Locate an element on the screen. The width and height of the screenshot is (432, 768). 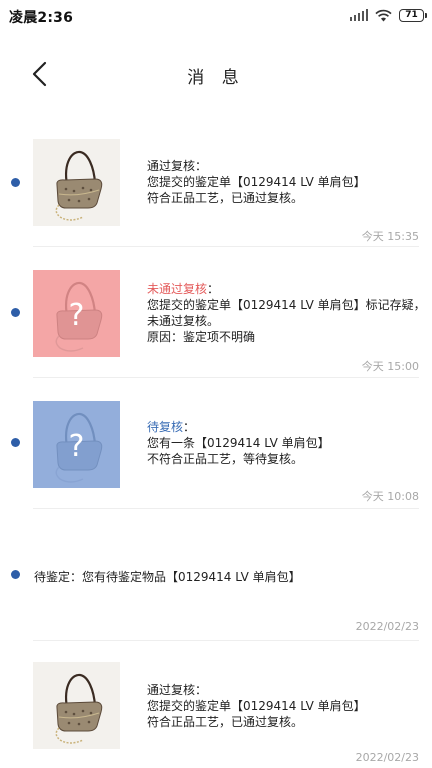
navigation-header: 消 息 is located at coordinates (216, 74).